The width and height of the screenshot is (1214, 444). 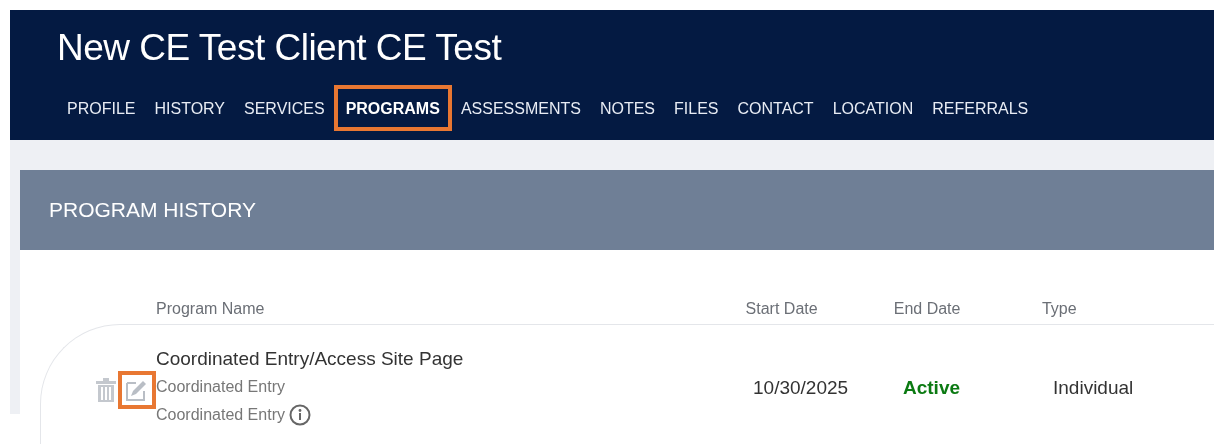 I want to click on end-date-status: Active, so click(x=932, y=387).